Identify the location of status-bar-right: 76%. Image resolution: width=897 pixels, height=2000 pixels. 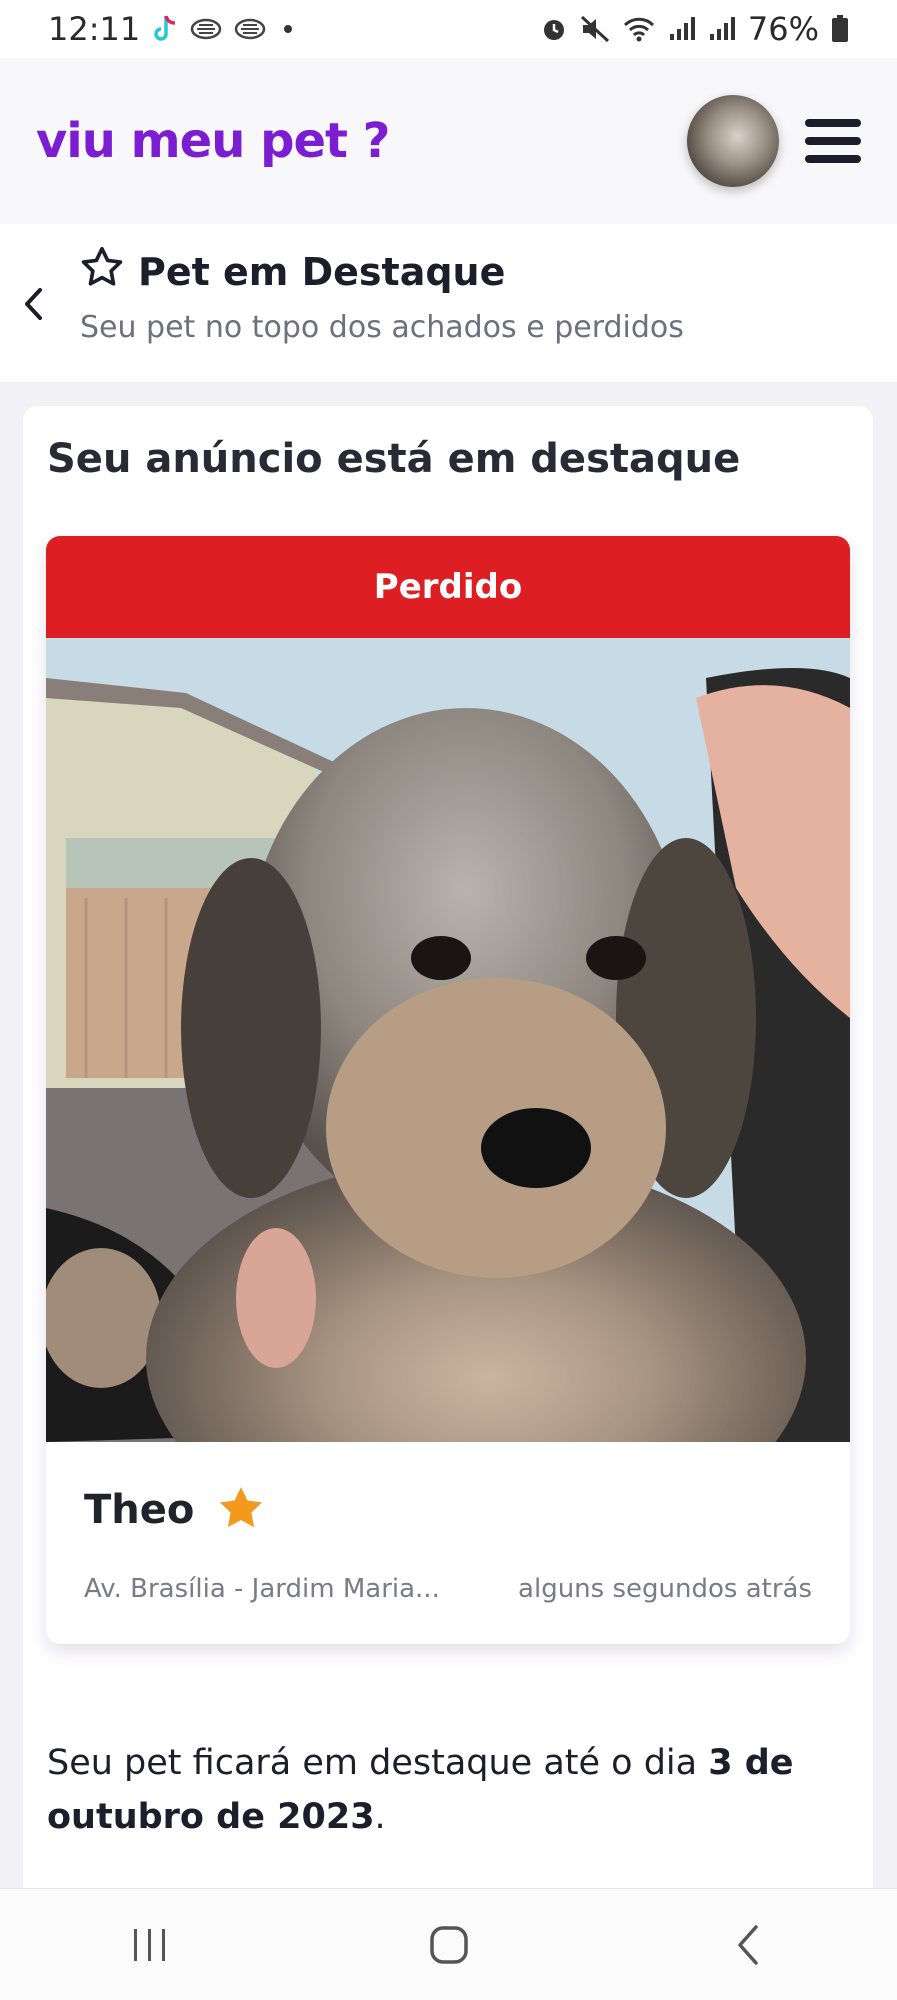
(694, 29).